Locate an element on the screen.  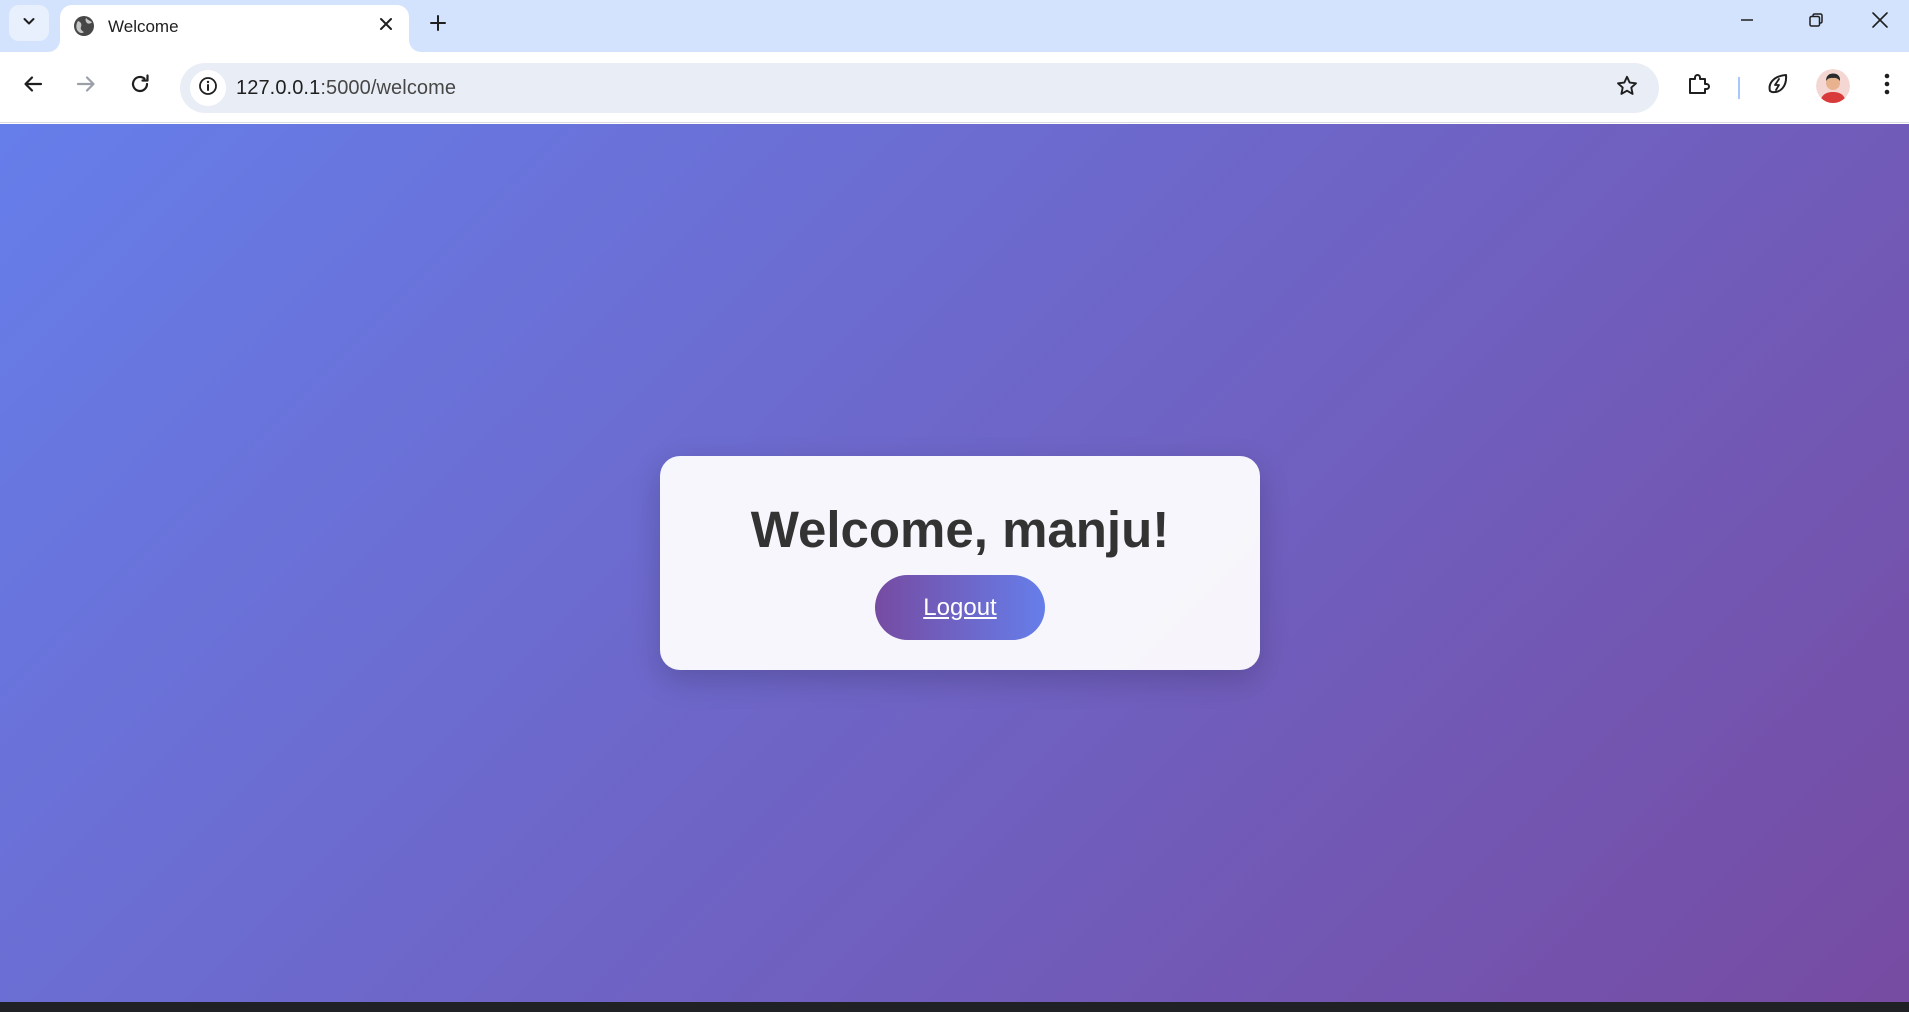
leaf-bolt-icon is located at coordinates (1778, 86).